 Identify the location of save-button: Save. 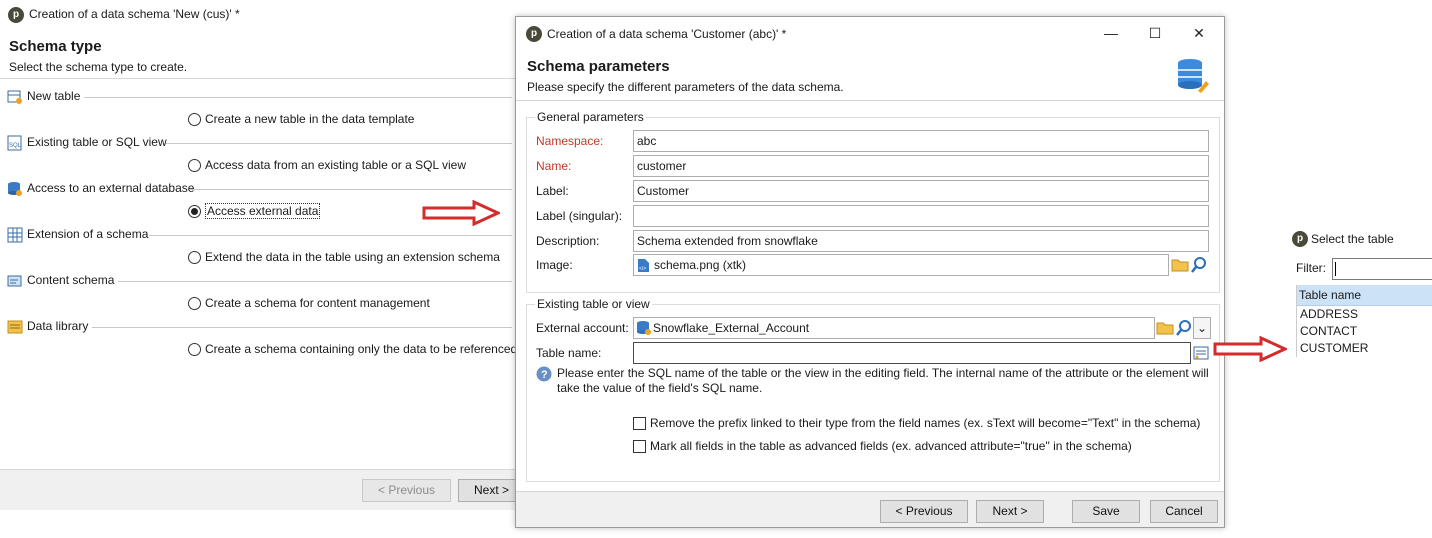
(1106, 511).